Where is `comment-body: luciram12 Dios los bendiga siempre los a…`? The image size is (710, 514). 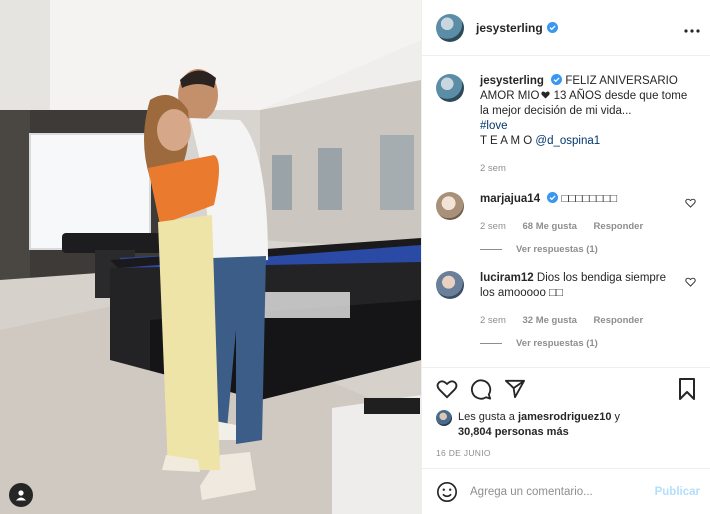 comment-body: luciram12 Dios los bendiga siempre los a… is located at coordinates (588, 299).